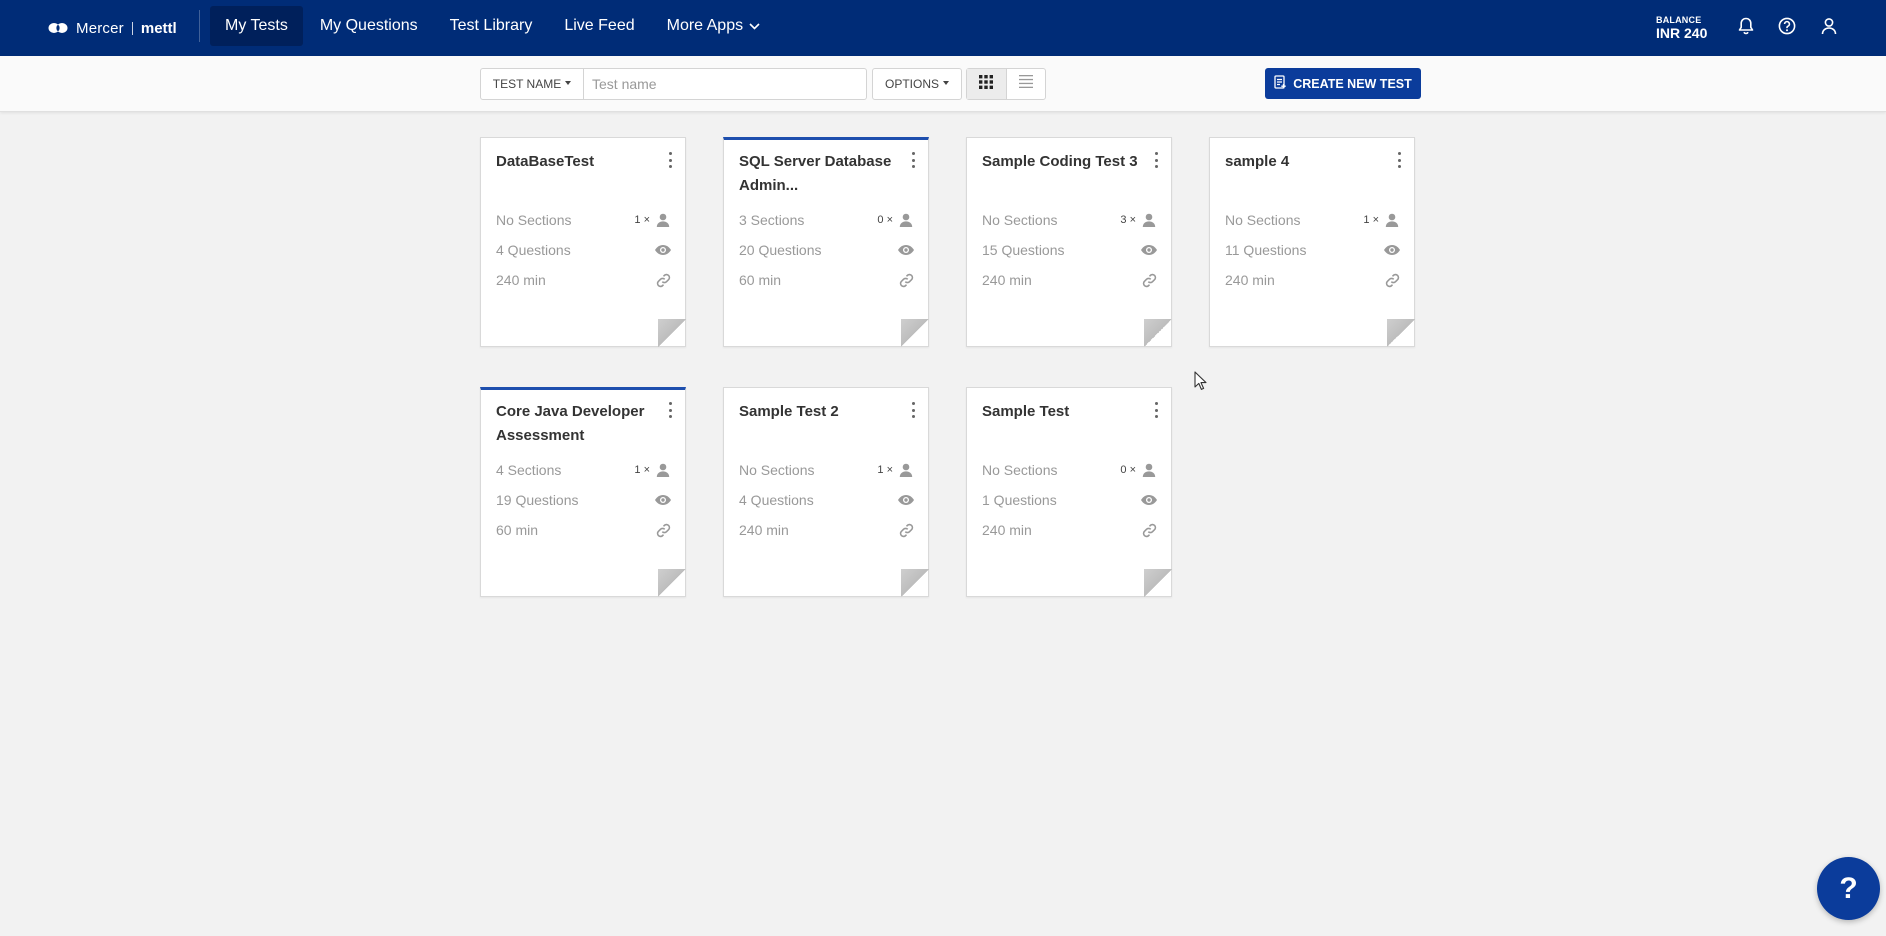 The image size is (1886, 936). I want to click on test-card-questions-row: 20 Questions, so click(827, 250).